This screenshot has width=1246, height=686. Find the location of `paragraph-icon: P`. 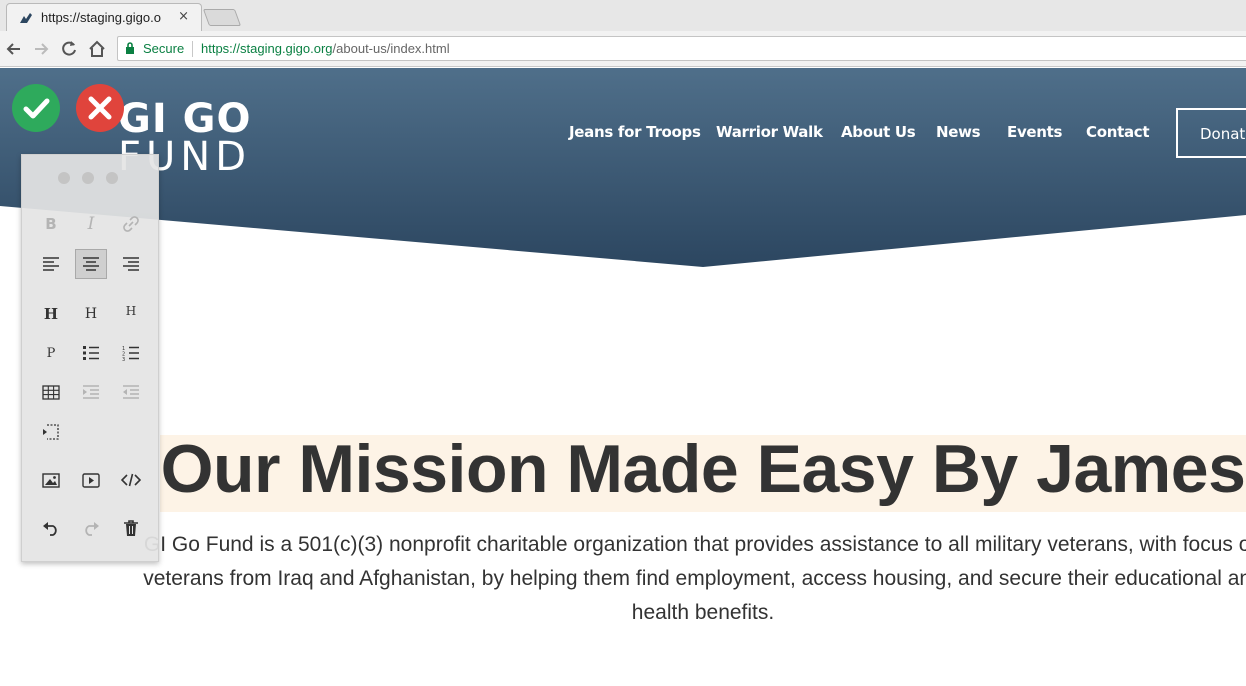

paragraph-icon: P is located at coordinates (51, 353).